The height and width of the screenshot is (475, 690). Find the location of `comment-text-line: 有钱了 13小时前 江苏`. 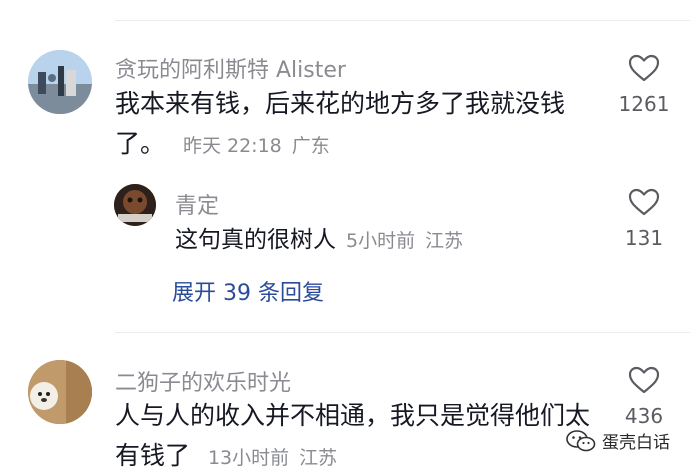

comment-text-line: 有钱了 13小时前 江苏 is located at coordinates (370, 455).